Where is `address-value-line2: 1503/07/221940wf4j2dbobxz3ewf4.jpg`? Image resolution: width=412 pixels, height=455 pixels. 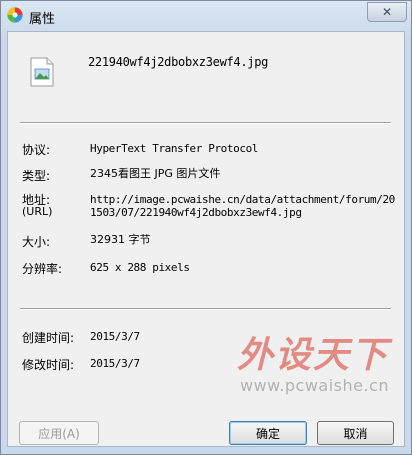
address-value-line2: 1503/07/221940wf4j2dbobxz3ewf4.jpg is located at coordinates (196, 212).